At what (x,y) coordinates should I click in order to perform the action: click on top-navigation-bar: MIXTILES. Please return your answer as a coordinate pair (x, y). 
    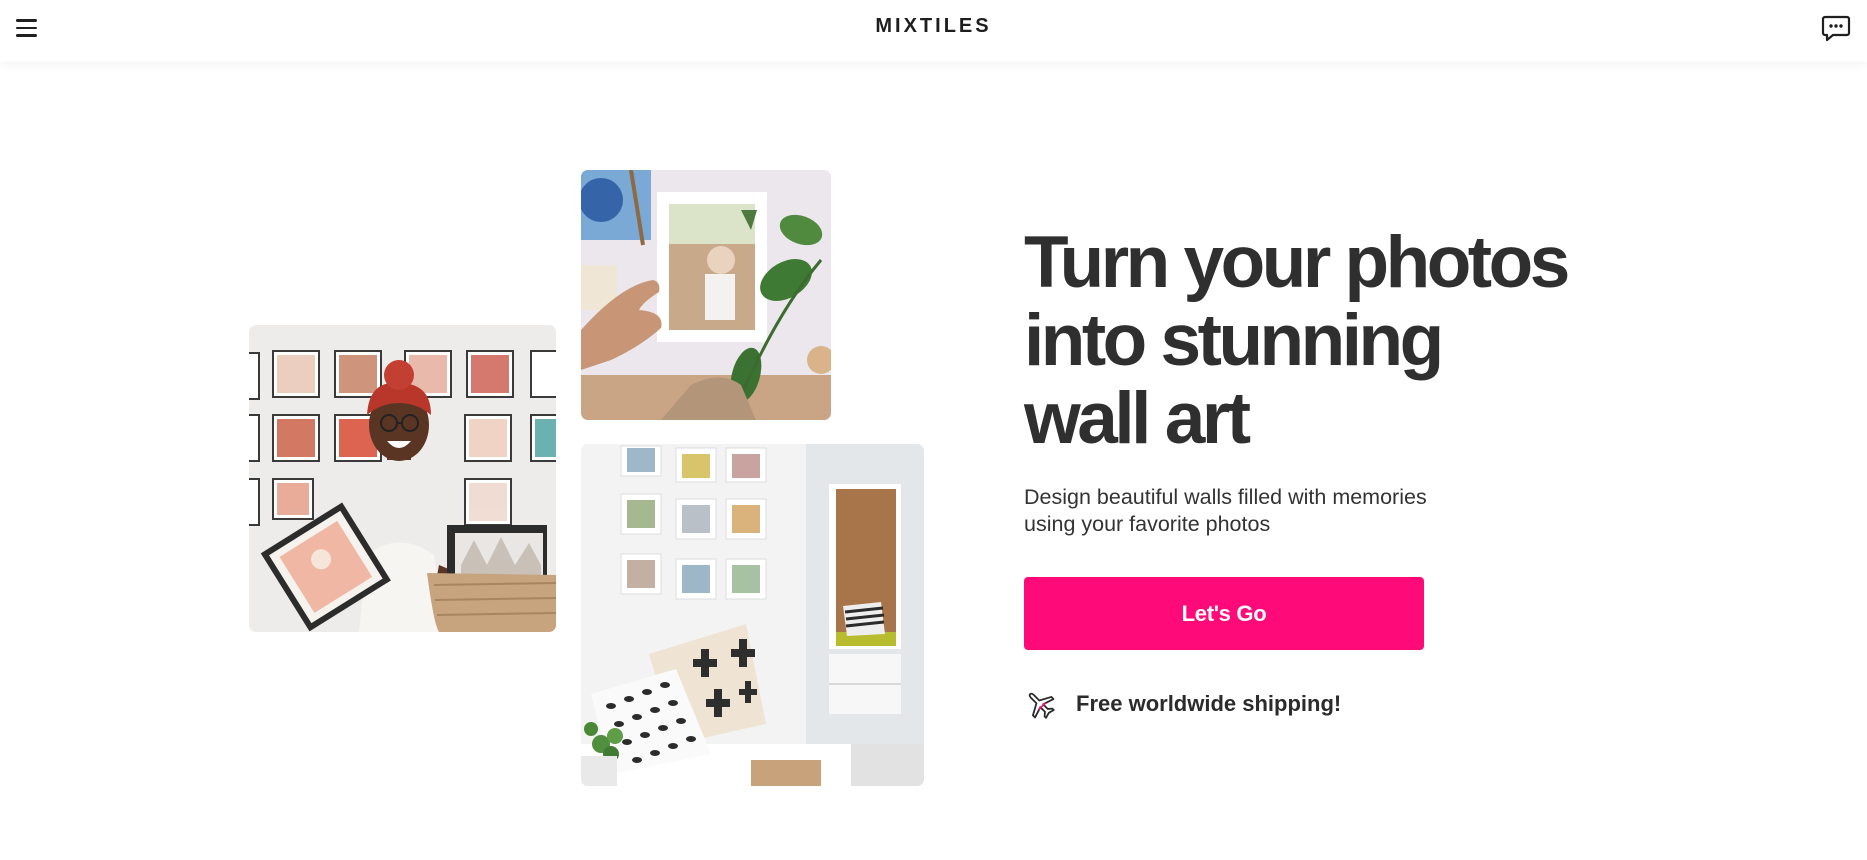
    Looking at the image, I should click on (933, 31).